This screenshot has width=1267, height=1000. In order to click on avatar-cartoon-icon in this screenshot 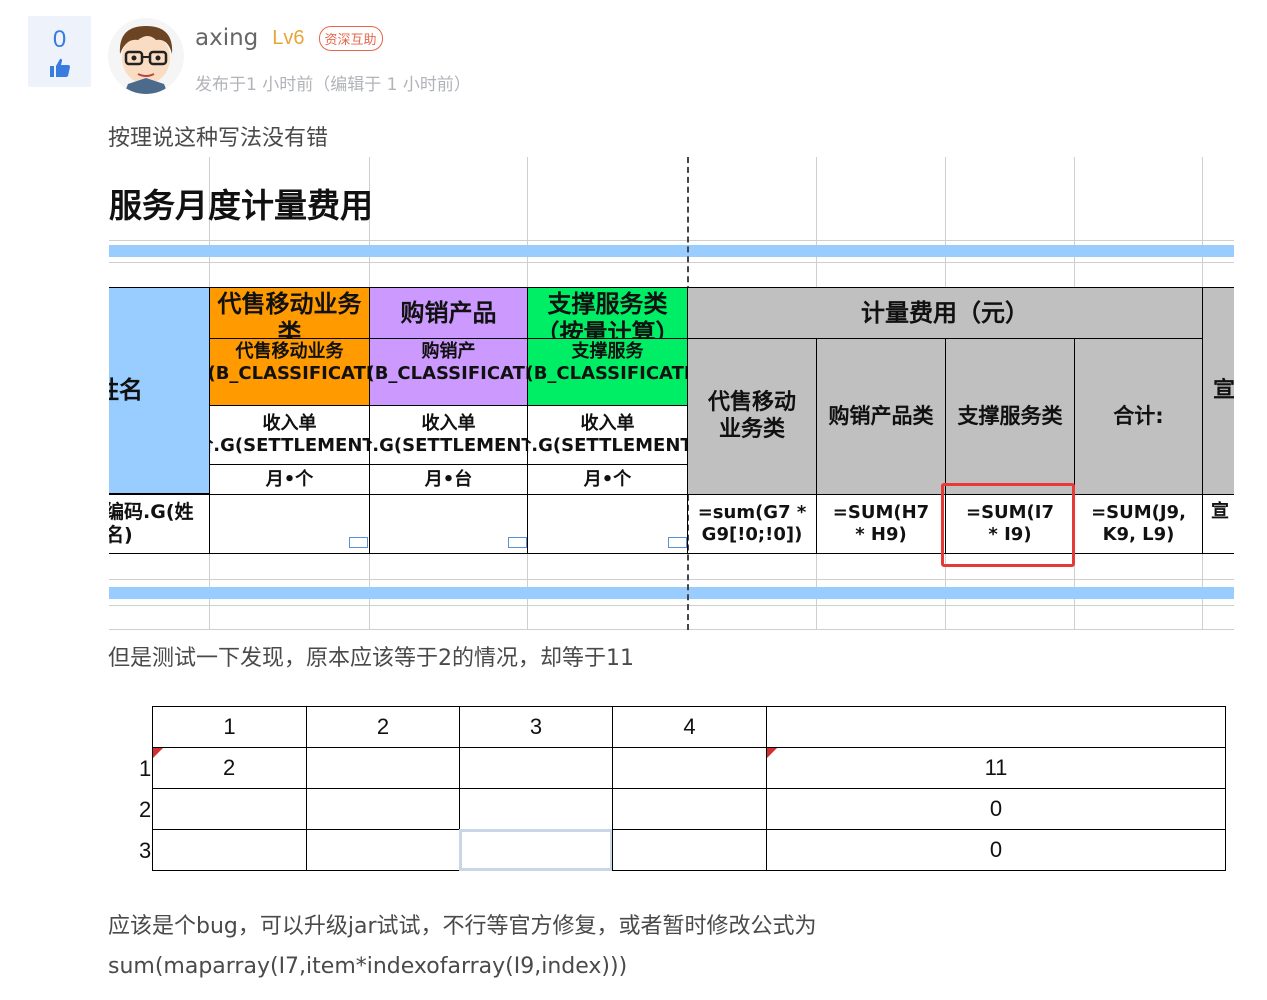, I will do `click(146, 56)`.